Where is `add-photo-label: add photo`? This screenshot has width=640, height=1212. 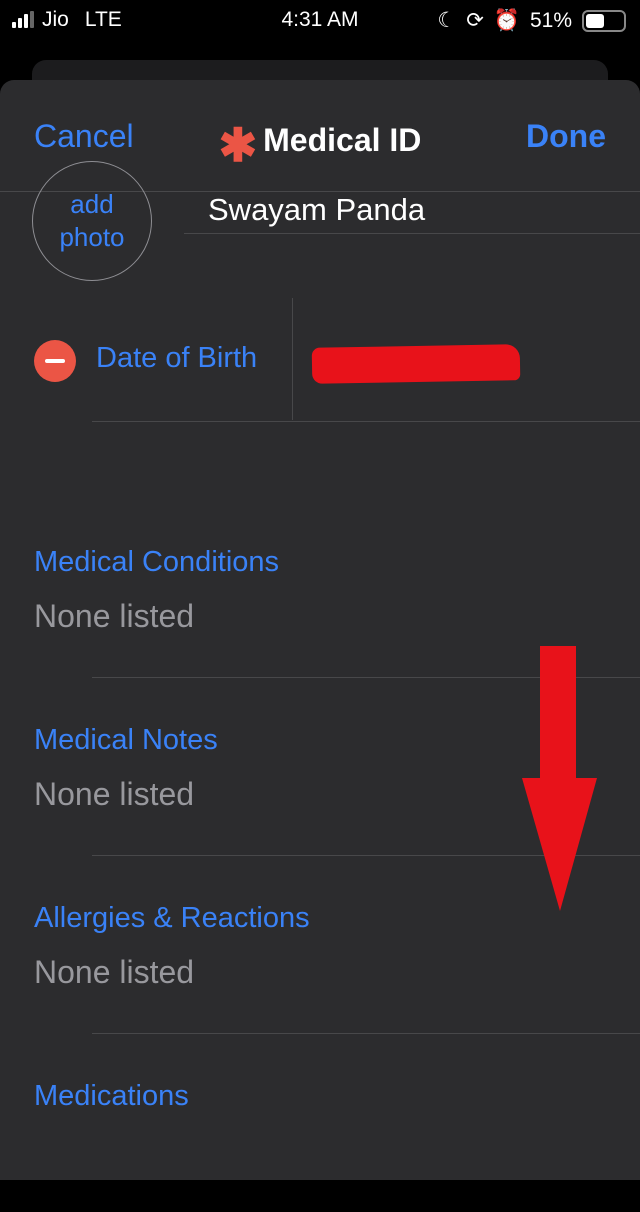 add-photo-label: add photo is located at coordinates (92, 220).